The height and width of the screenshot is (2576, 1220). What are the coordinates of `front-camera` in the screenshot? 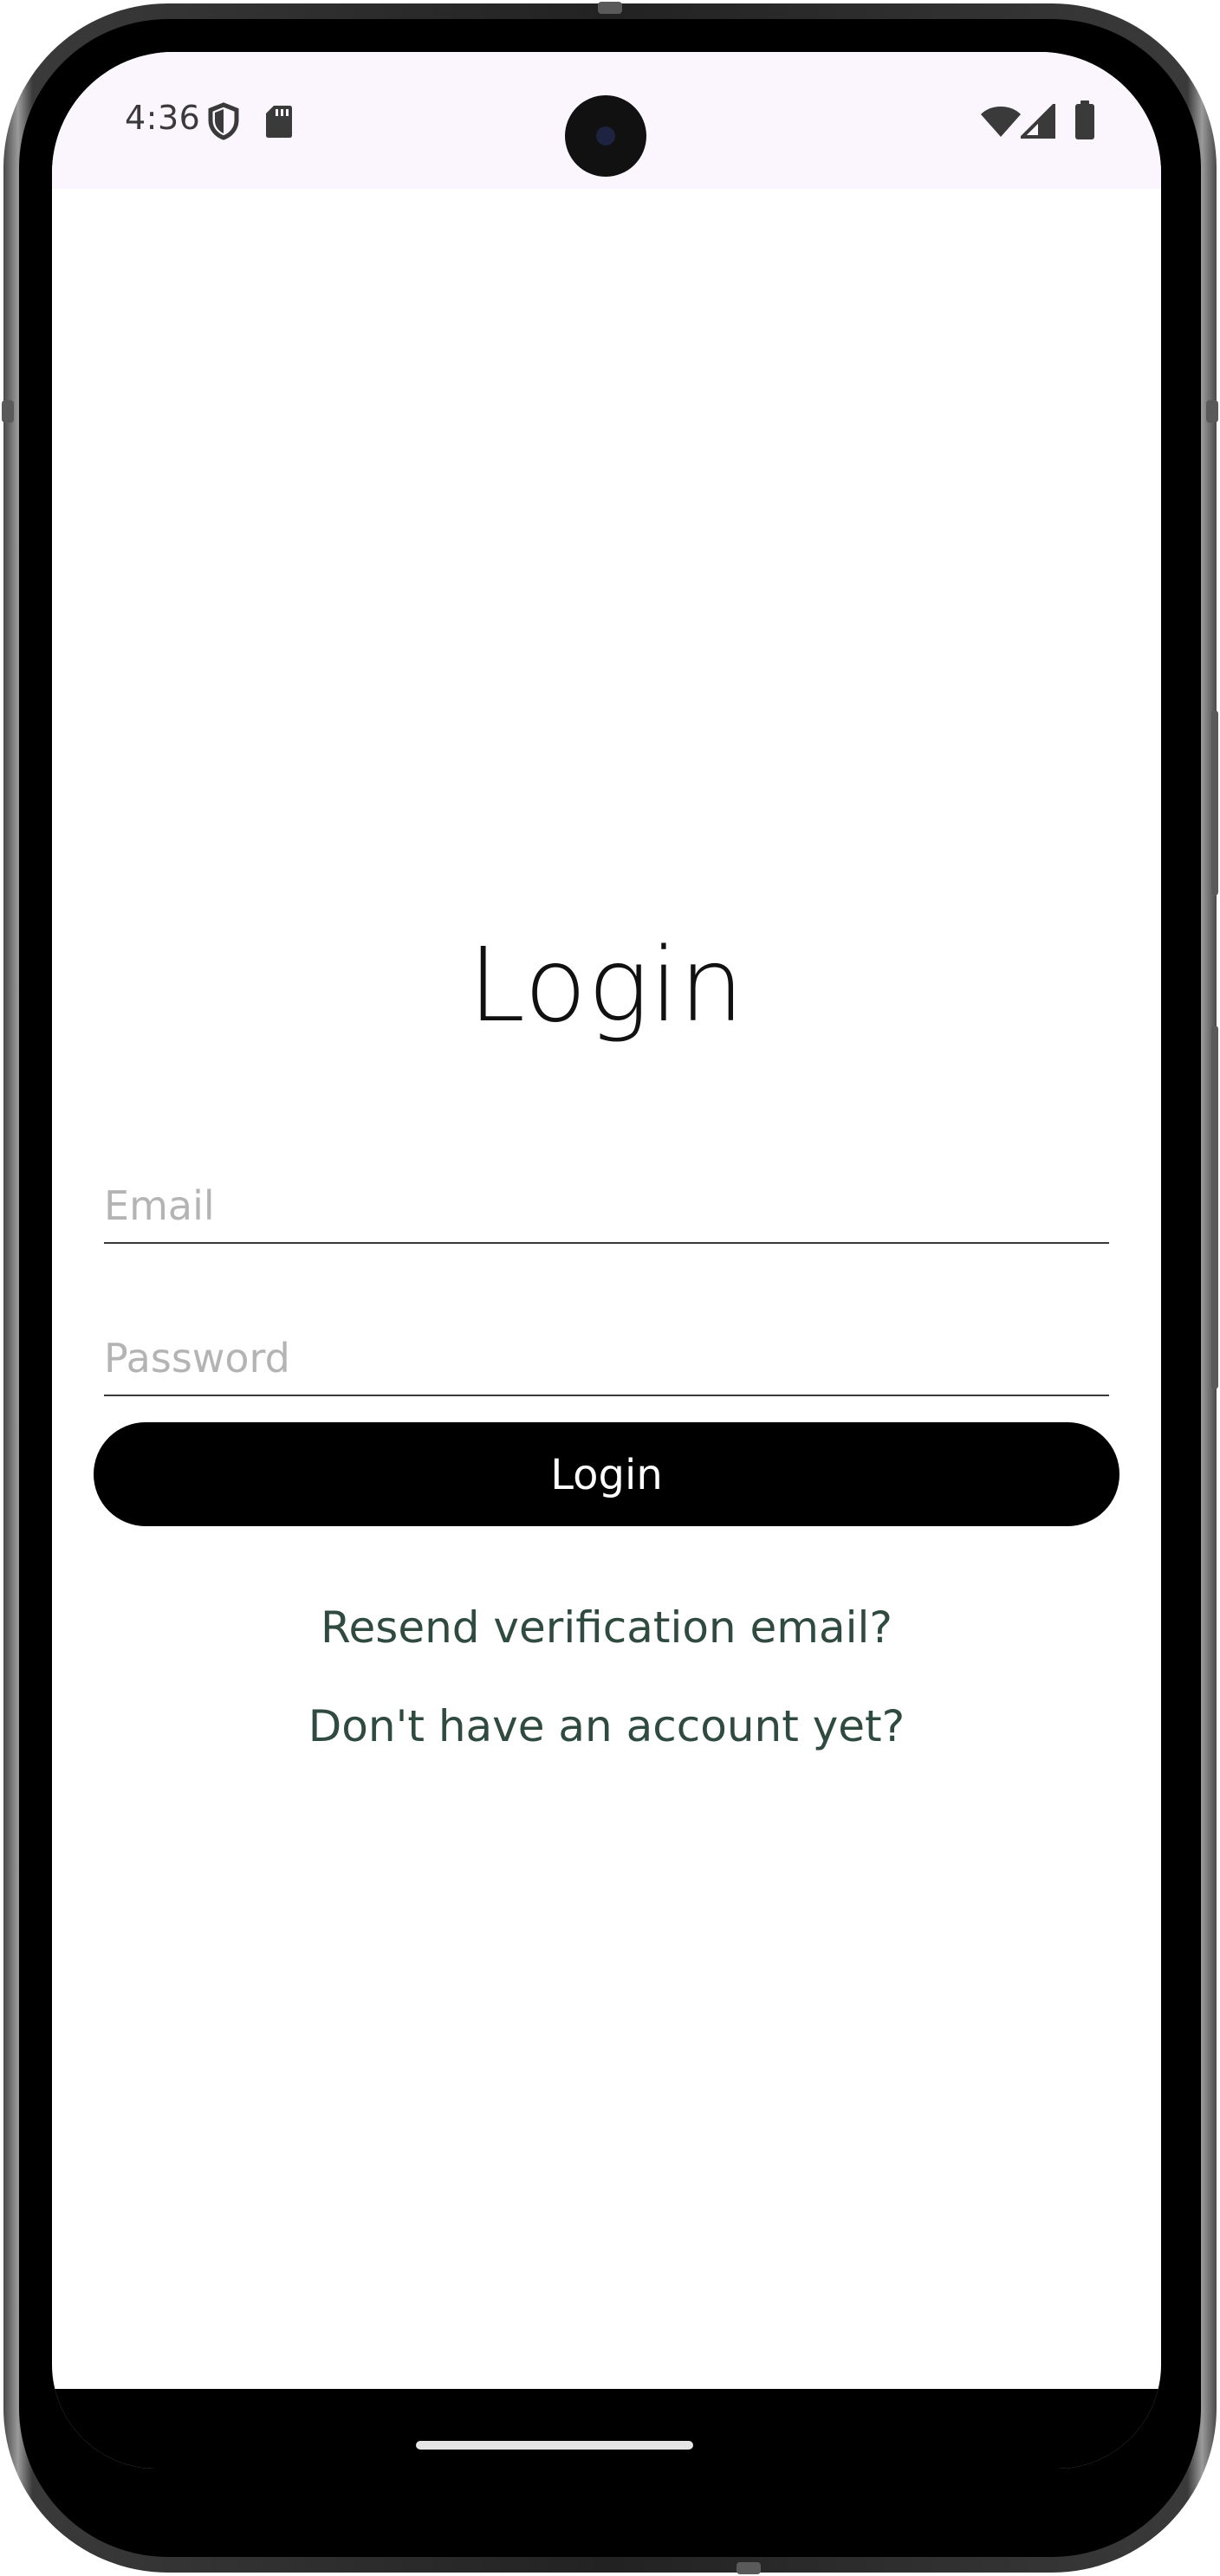 It's located at (605, 136).